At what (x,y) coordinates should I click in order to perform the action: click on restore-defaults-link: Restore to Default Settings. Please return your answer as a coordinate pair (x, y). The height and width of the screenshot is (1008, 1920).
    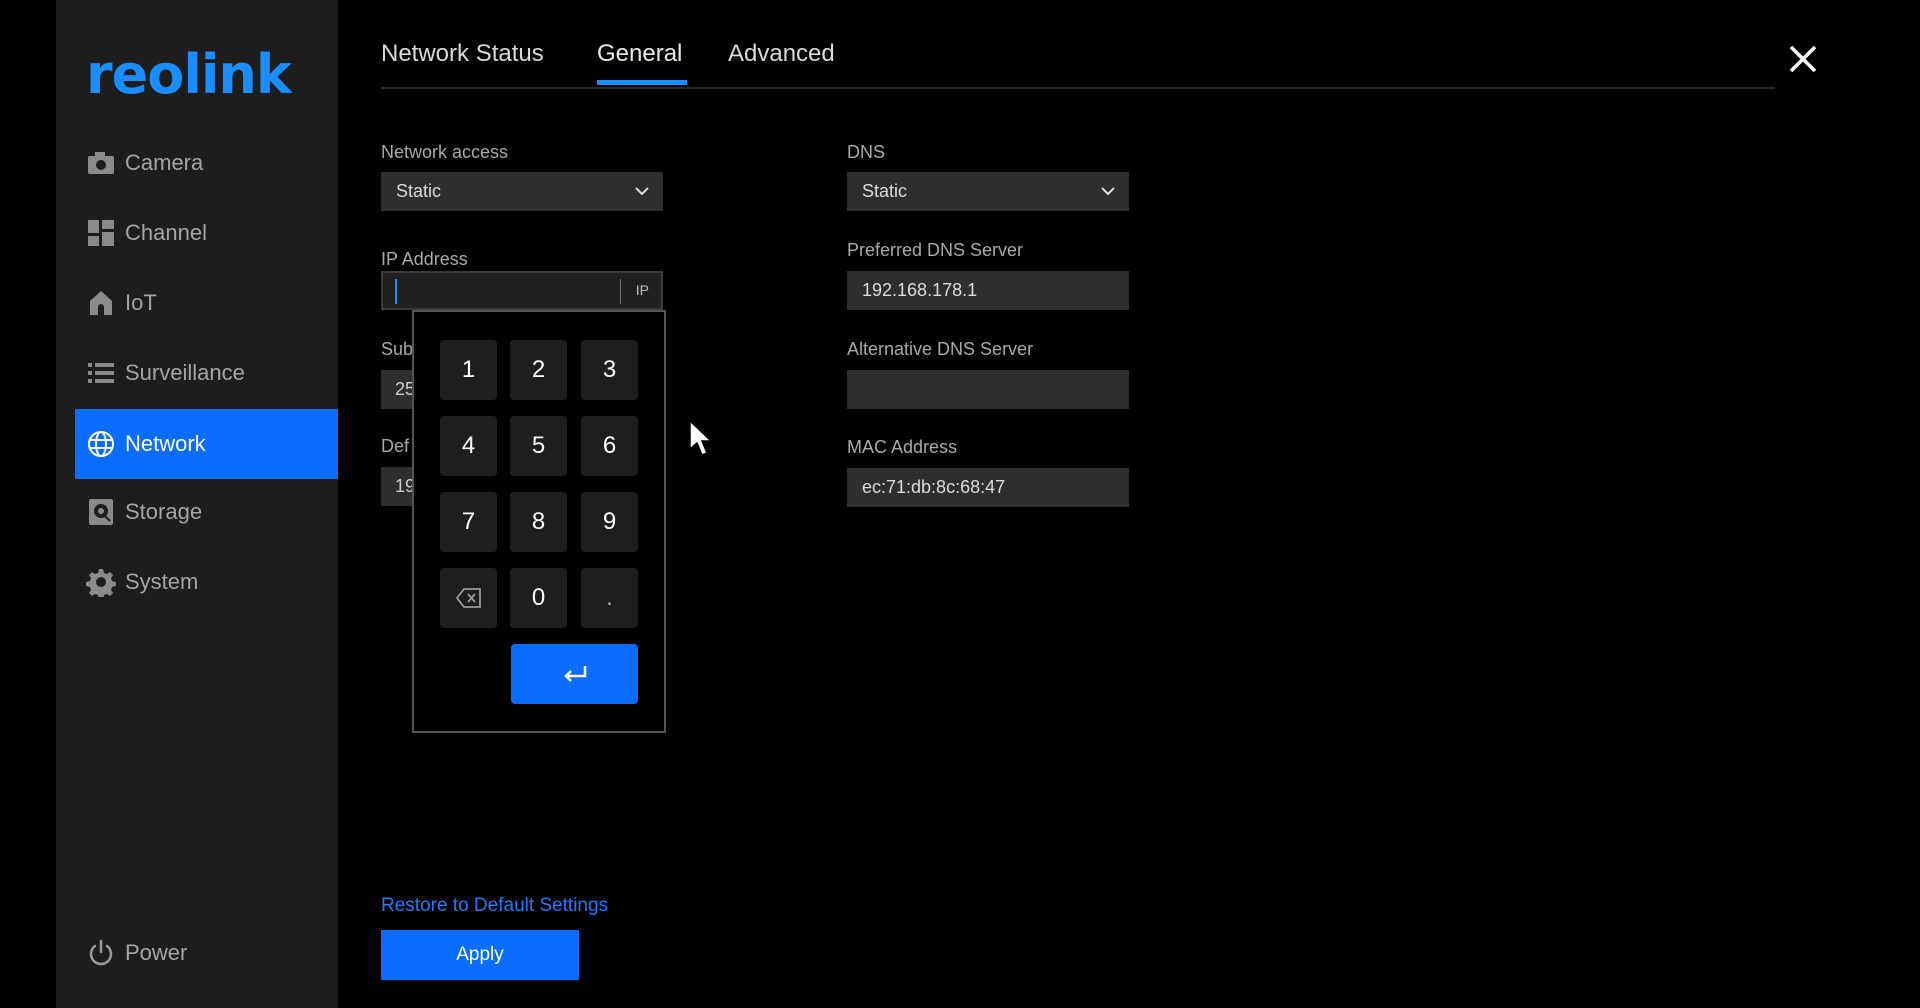
    Looking at the image, I should click on (494, 906).